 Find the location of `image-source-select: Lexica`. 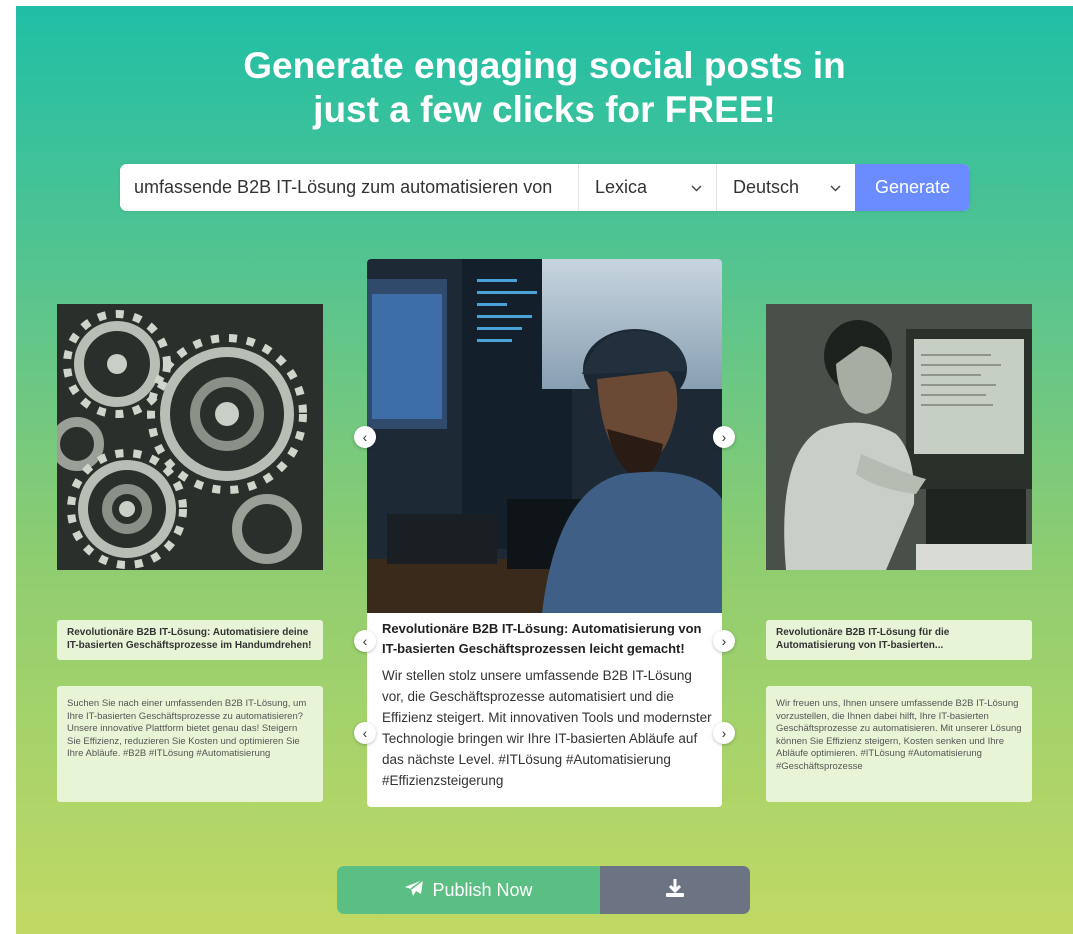

image-source-select: Lexica is located at coordinates (648, 187).